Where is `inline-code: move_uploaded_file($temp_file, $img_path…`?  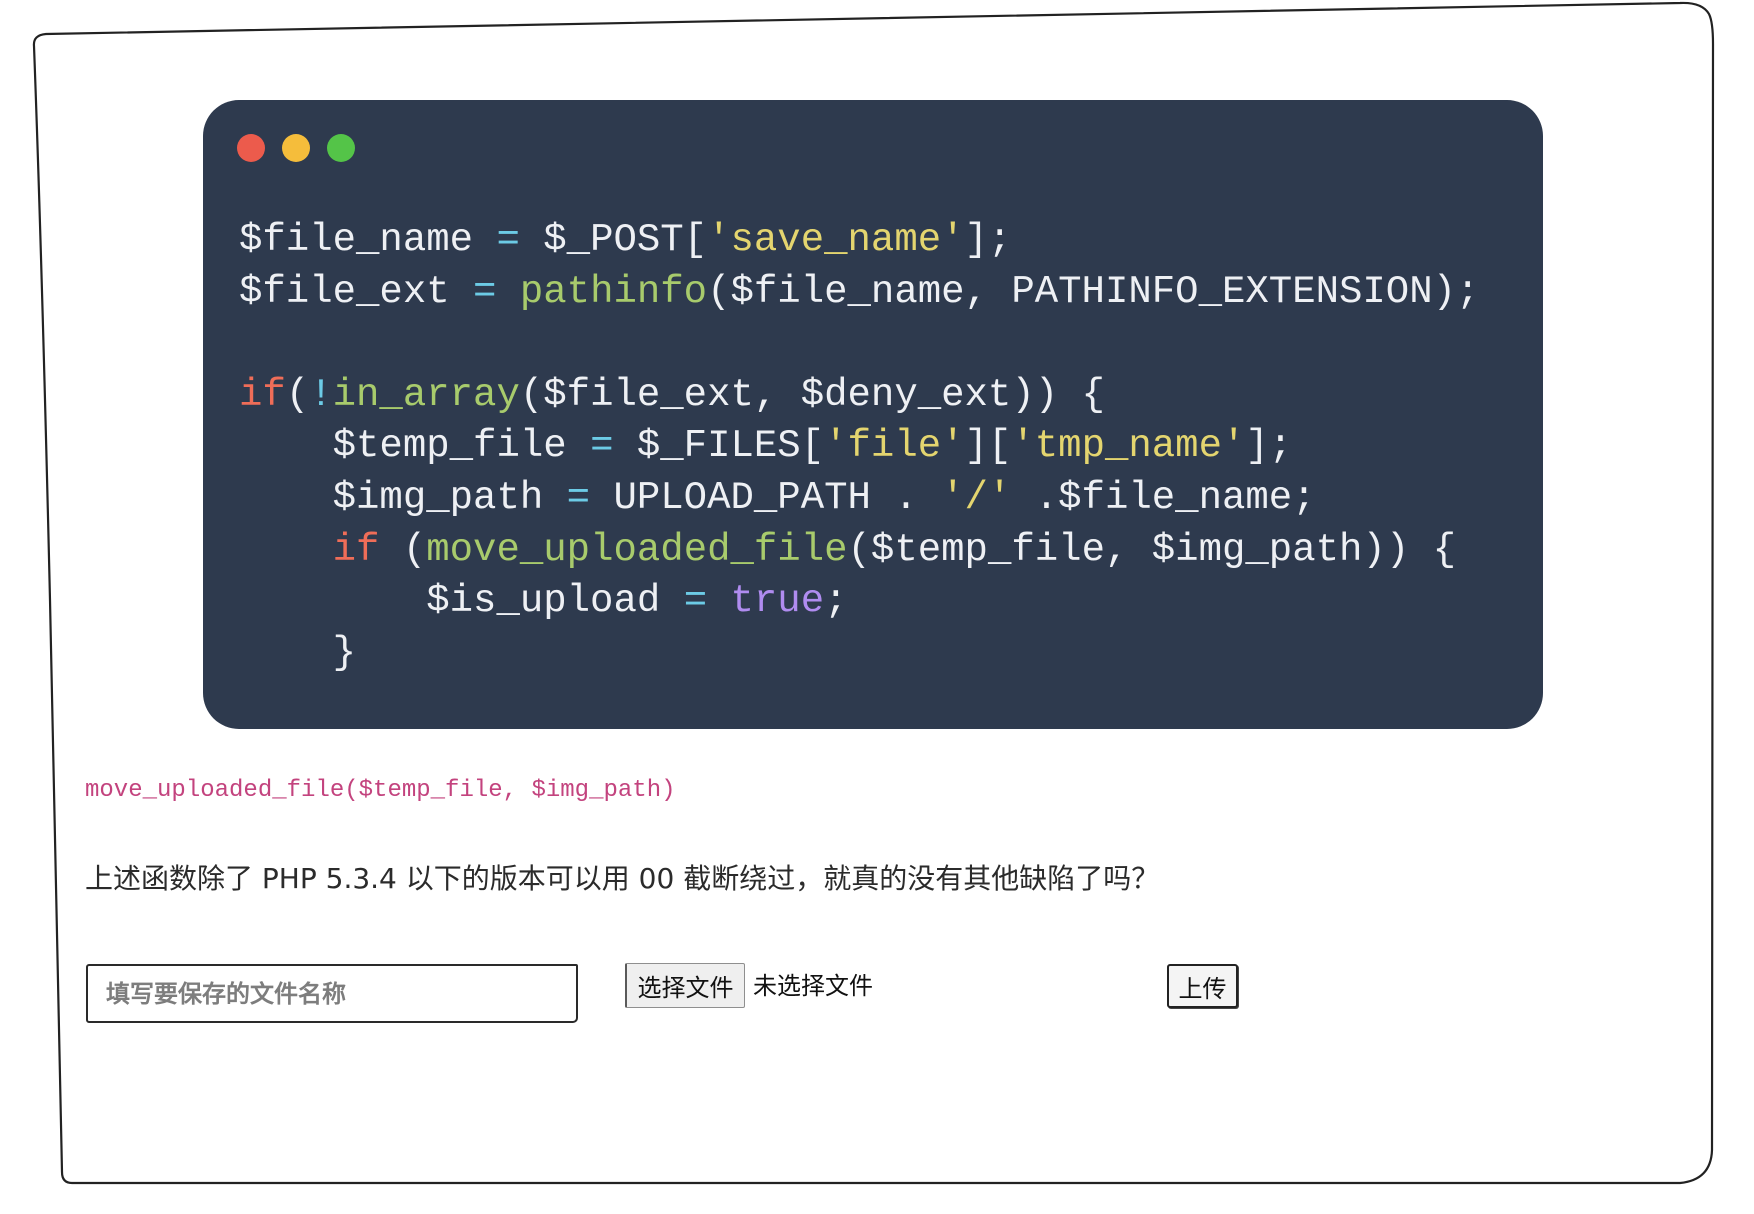
inline-code: move_uploaded_file($temp_file, $img_path… is located at coordinates (380, 790).